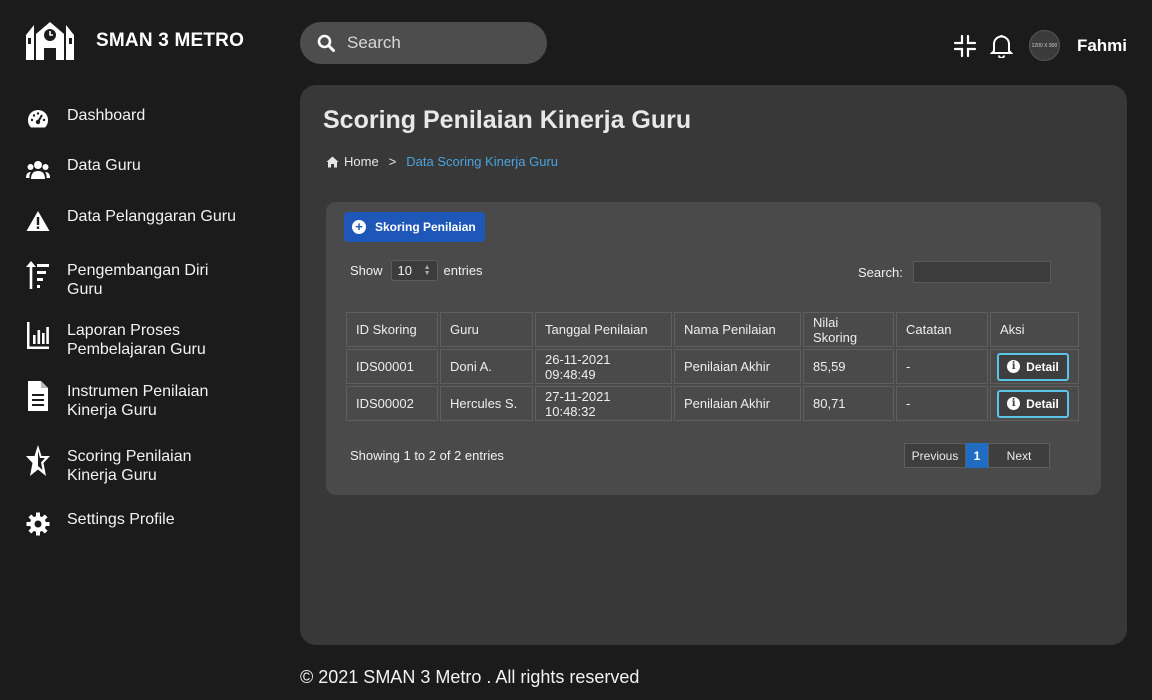 The image size is (1152, 700). I want to click on add-scoring-label: Skoring Penilaian, so click(425, 227).